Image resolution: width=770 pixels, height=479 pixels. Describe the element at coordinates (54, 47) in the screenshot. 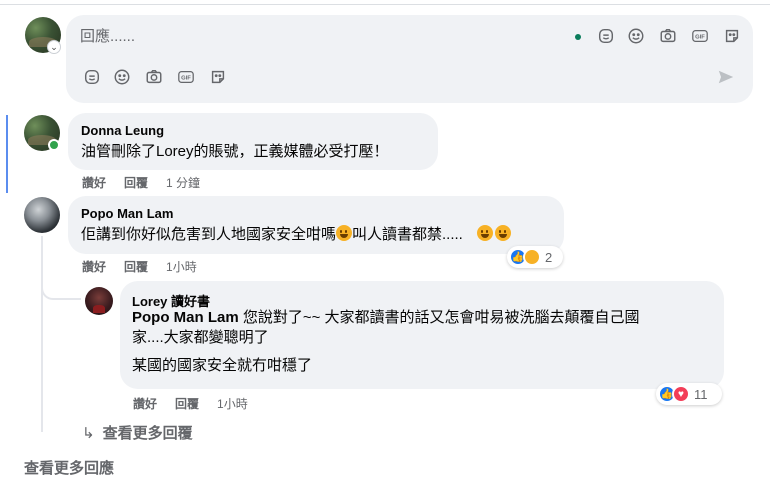

I see `chevron-down-icon: ⌄` at that location.